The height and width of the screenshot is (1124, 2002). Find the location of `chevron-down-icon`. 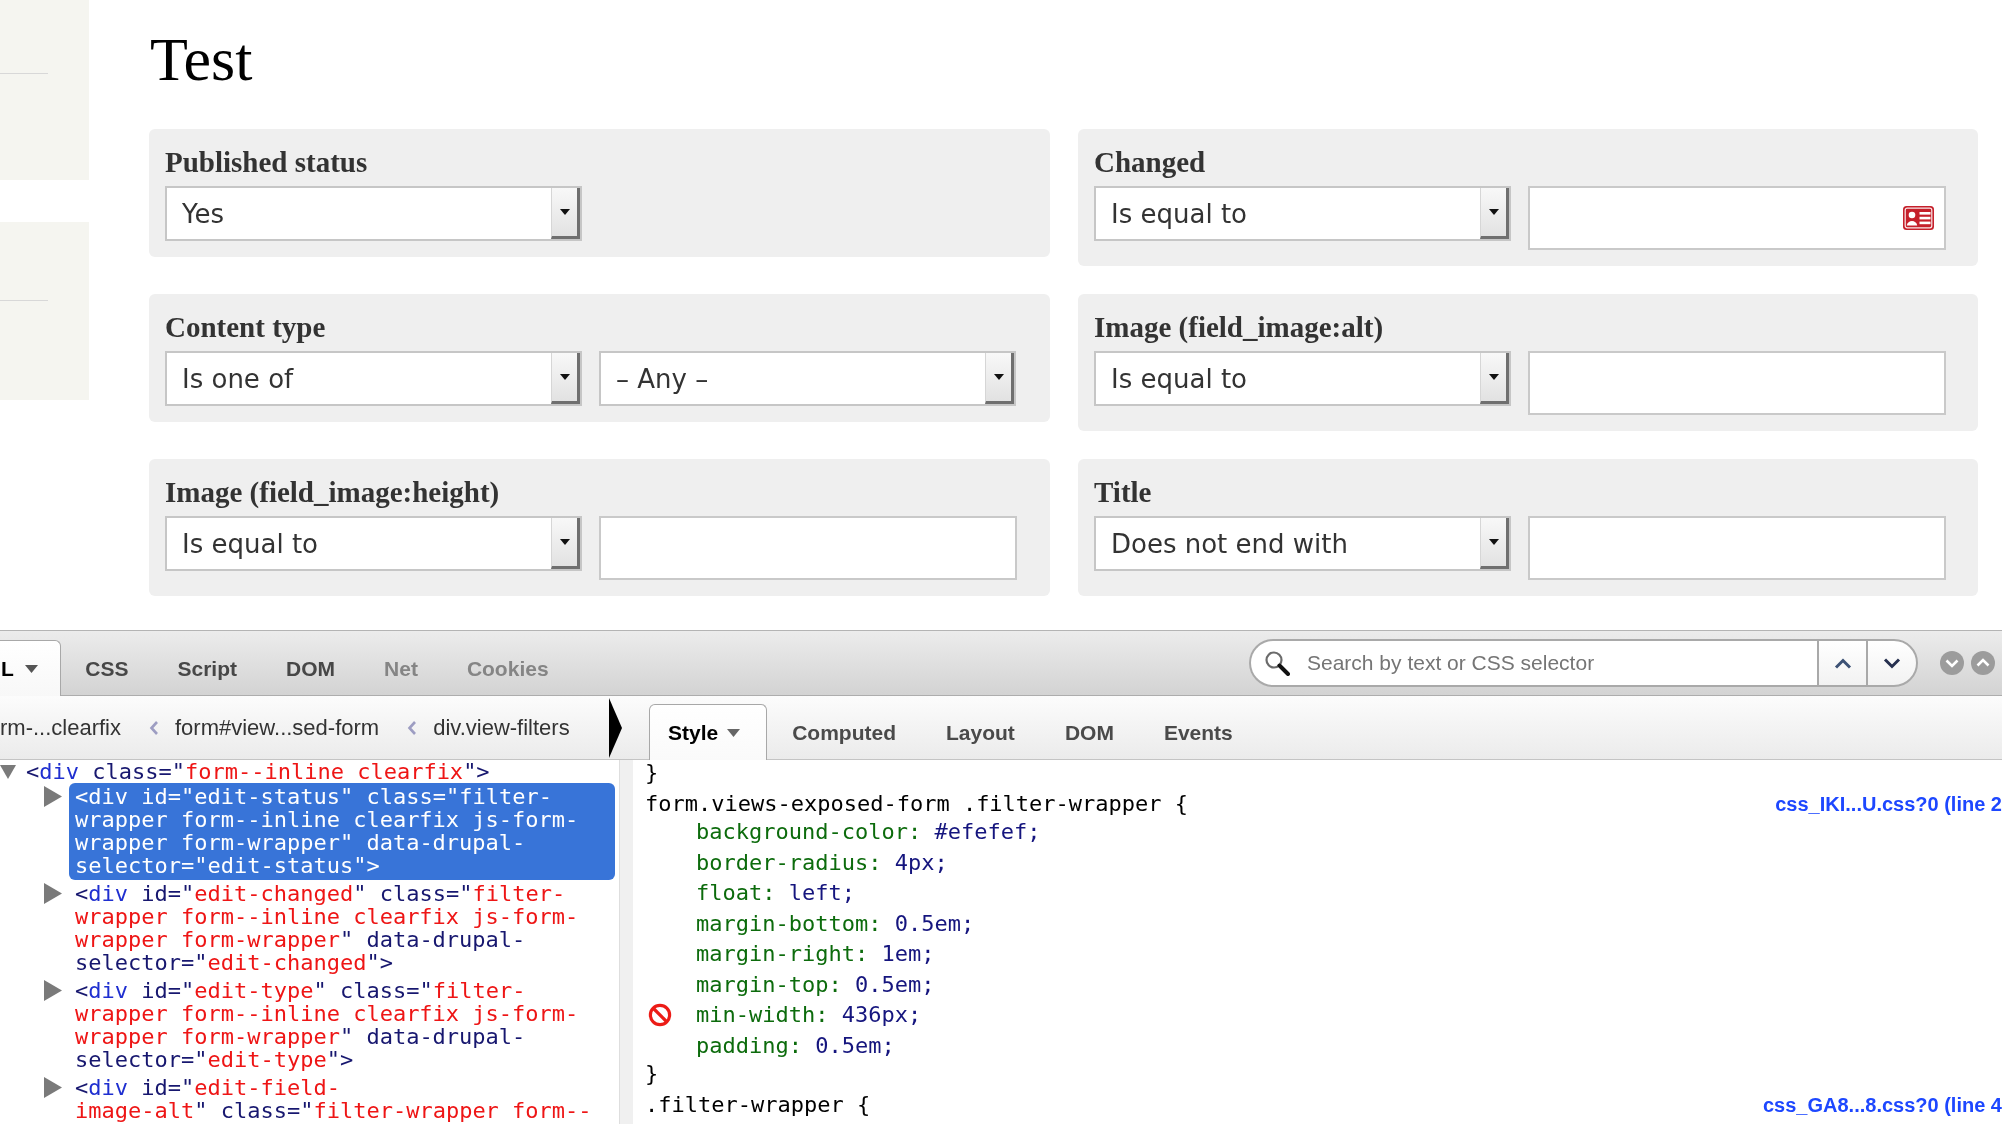

chevron-down-icon is located at coordinates (1892, 663).